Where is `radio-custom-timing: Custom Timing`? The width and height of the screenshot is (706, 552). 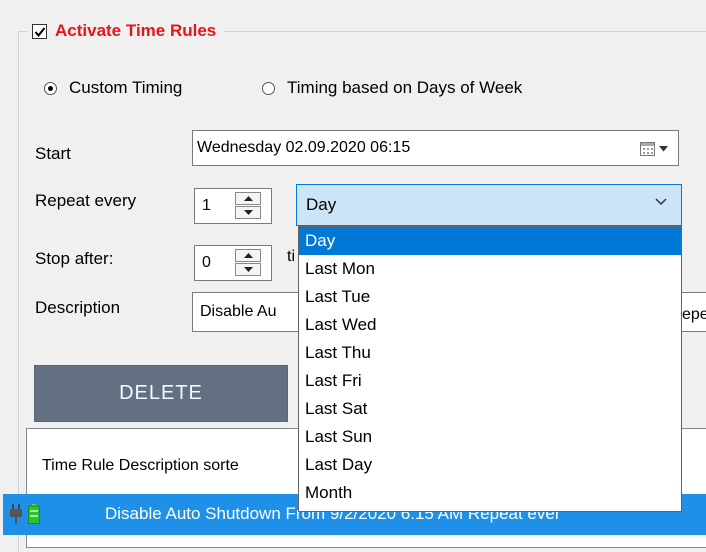
radio-custom-timing: Custom Timing is located at coordinates (113, 88).